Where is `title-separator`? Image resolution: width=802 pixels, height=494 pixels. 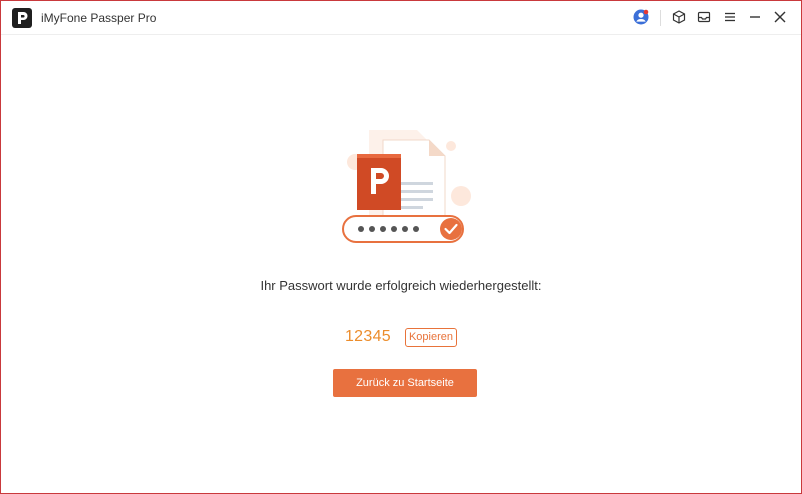 title-separator is located at coordinates (660, 18).